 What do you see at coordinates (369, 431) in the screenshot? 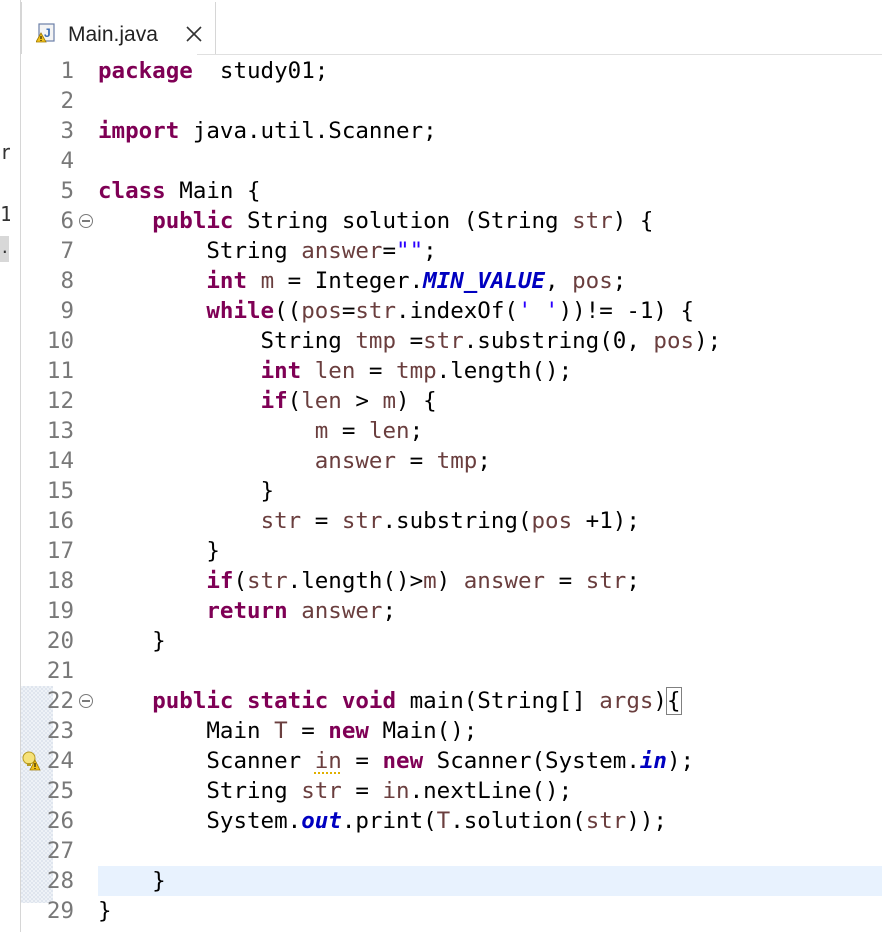
I see `code-text: m = len;` at bounding box center [369, 431].